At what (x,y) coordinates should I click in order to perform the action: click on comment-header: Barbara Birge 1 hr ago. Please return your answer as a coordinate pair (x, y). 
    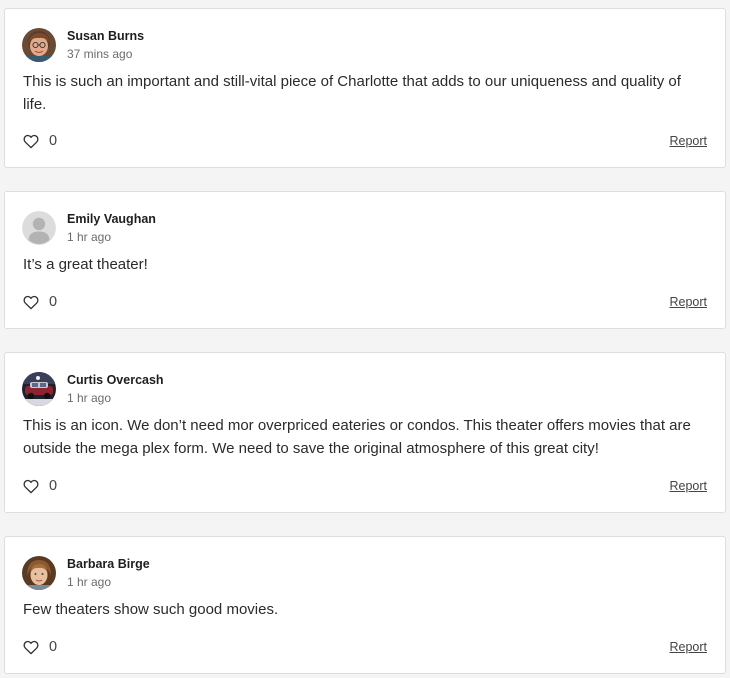
    Looking at the image, I should click on (86, 573).